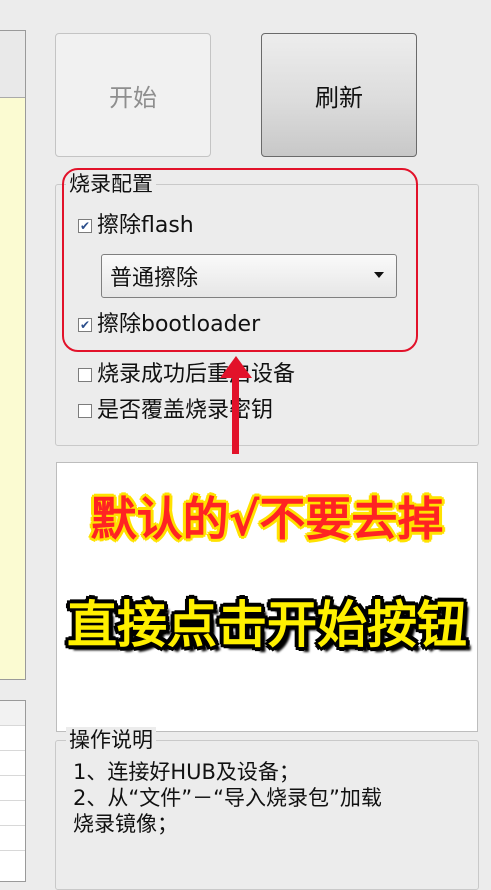 This screenshot has width=491, height=890. I want to click on reboot-after-label: 烧录成功后重启设备, so click(196, 374).